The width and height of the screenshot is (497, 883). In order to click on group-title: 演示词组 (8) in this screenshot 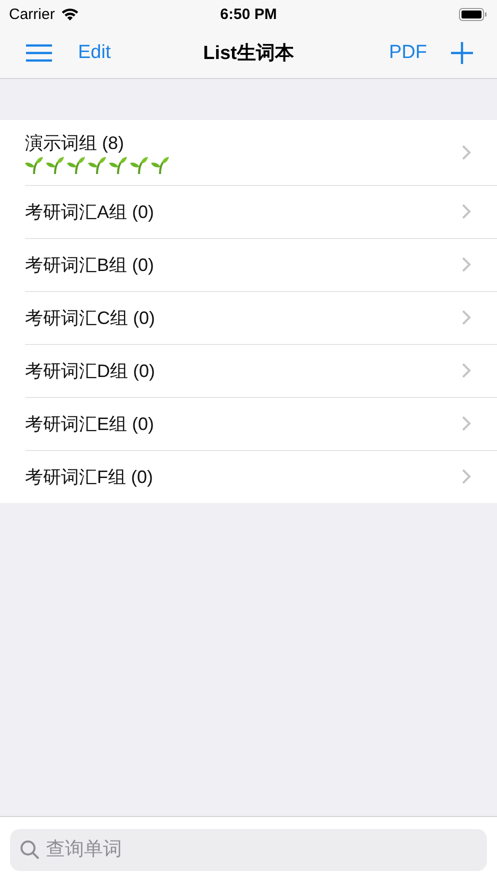, I will do `click(75, 143)`.